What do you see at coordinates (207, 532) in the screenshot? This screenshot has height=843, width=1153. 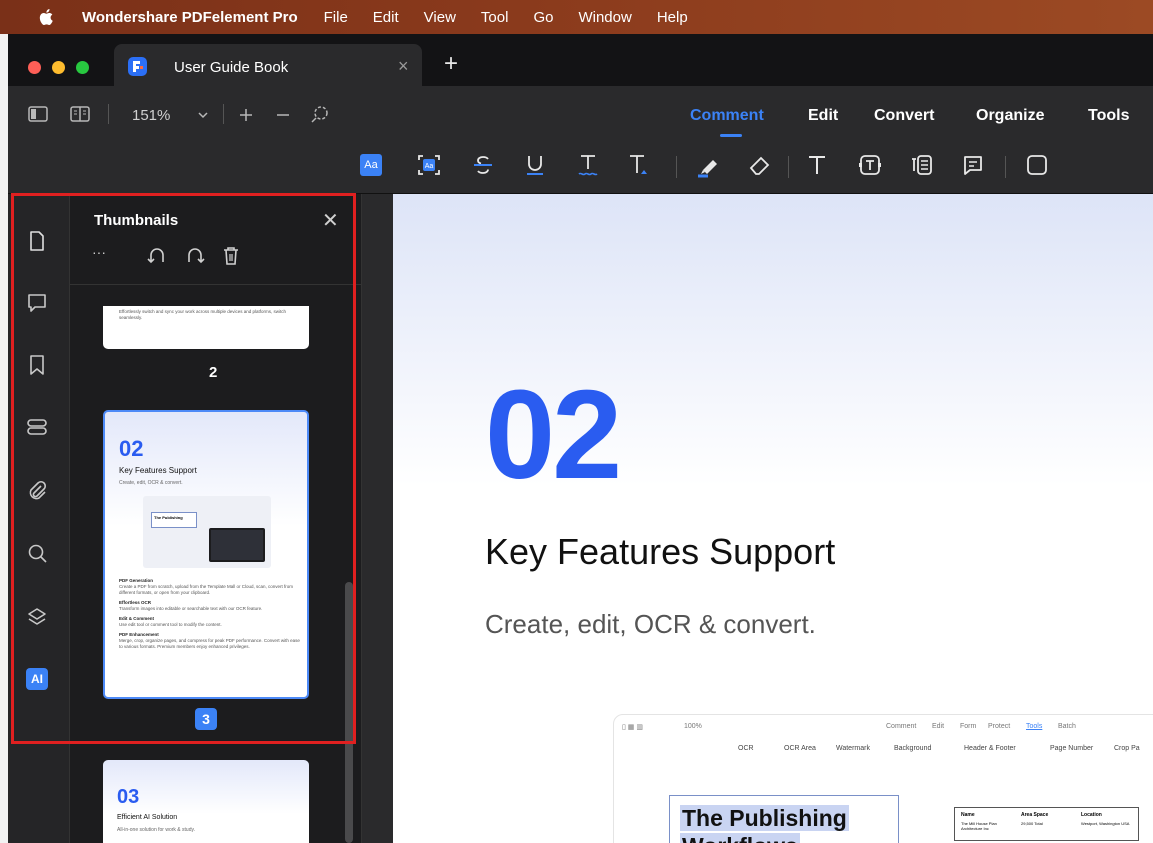 I see `thumbnail-illustration: The Publishing` at bounding box center [207, 532].